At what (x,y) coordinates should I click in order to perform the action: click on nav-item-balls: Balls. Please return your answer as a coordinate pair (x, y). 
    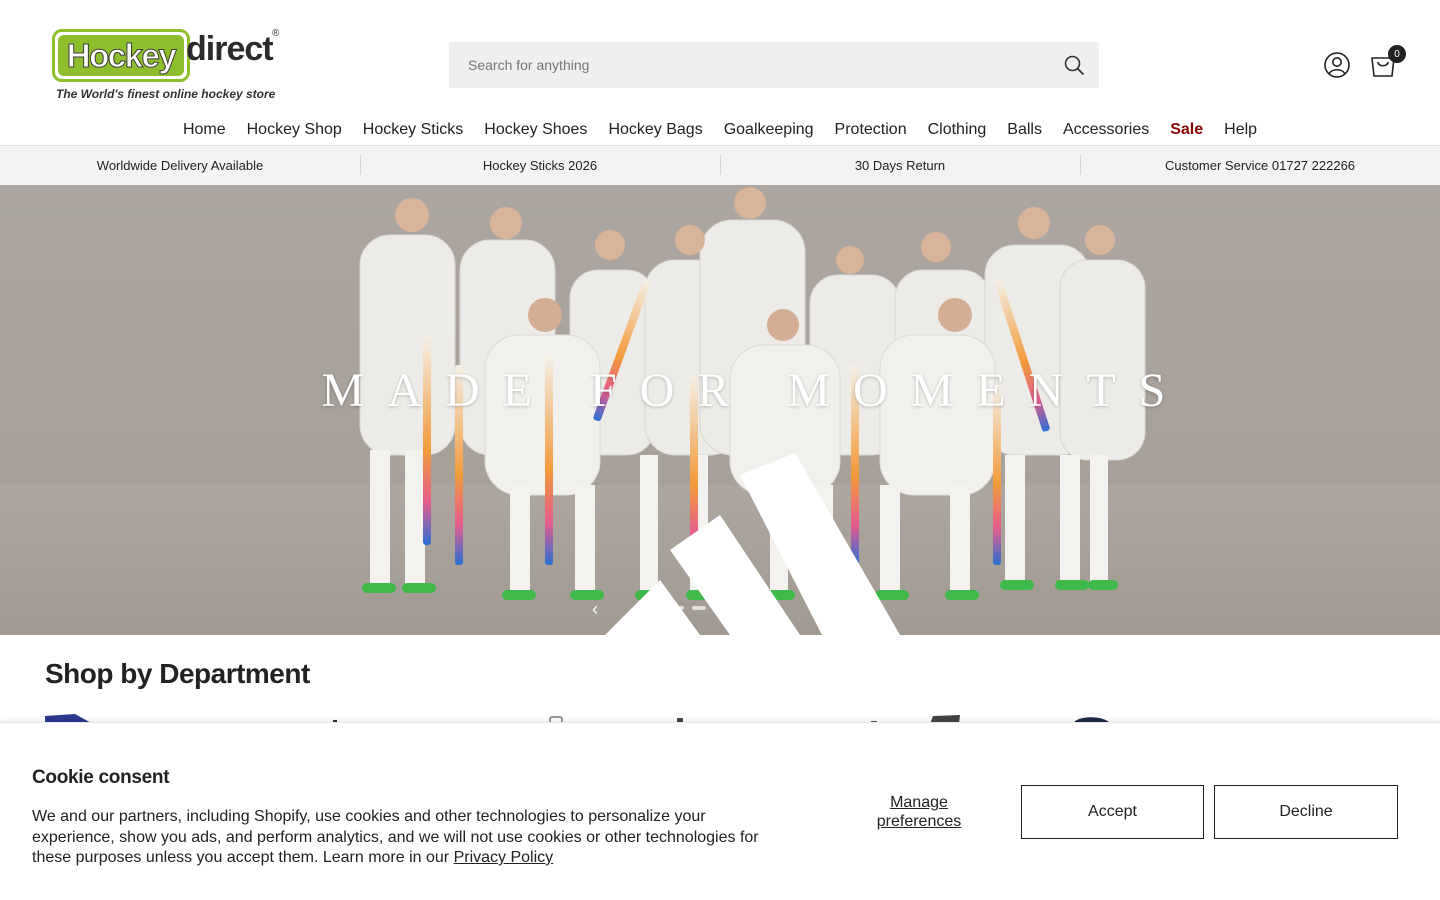
    Looking at the image, I should click on (1024, 130).